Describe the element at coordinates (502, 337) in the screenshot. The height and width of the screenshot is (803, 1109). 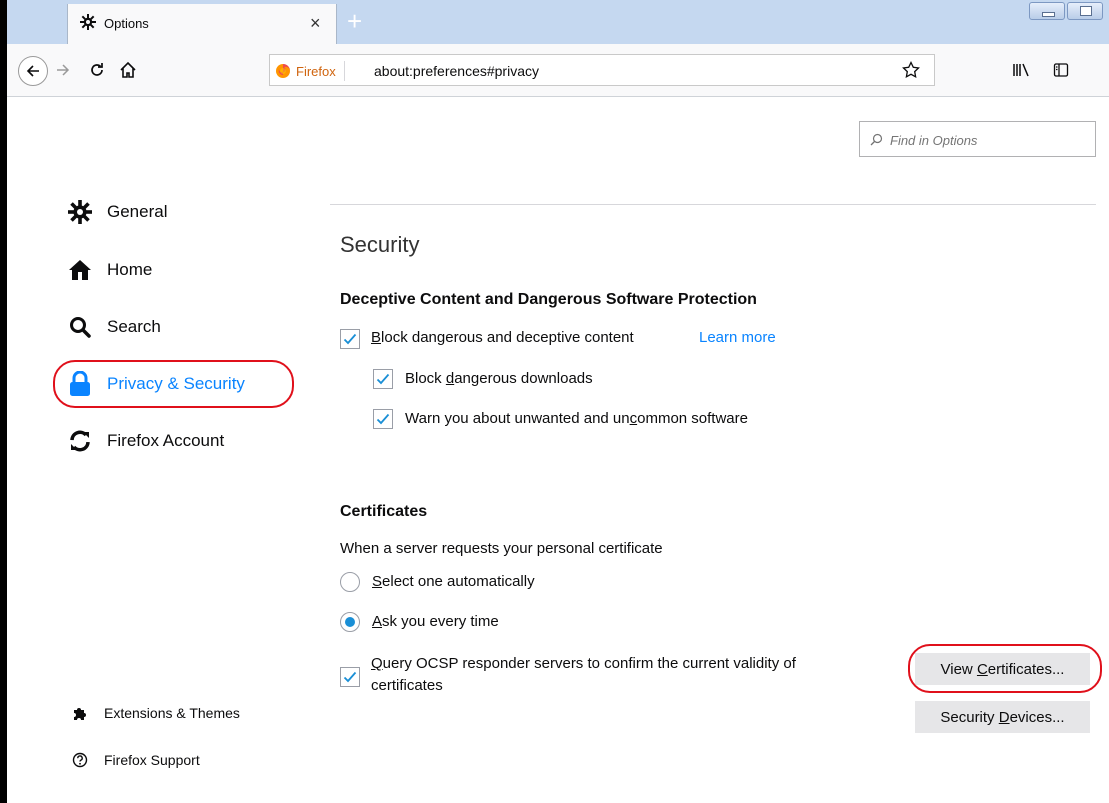
I see `block-deceptive-label: Block dangerous and deceptive content` at that location.